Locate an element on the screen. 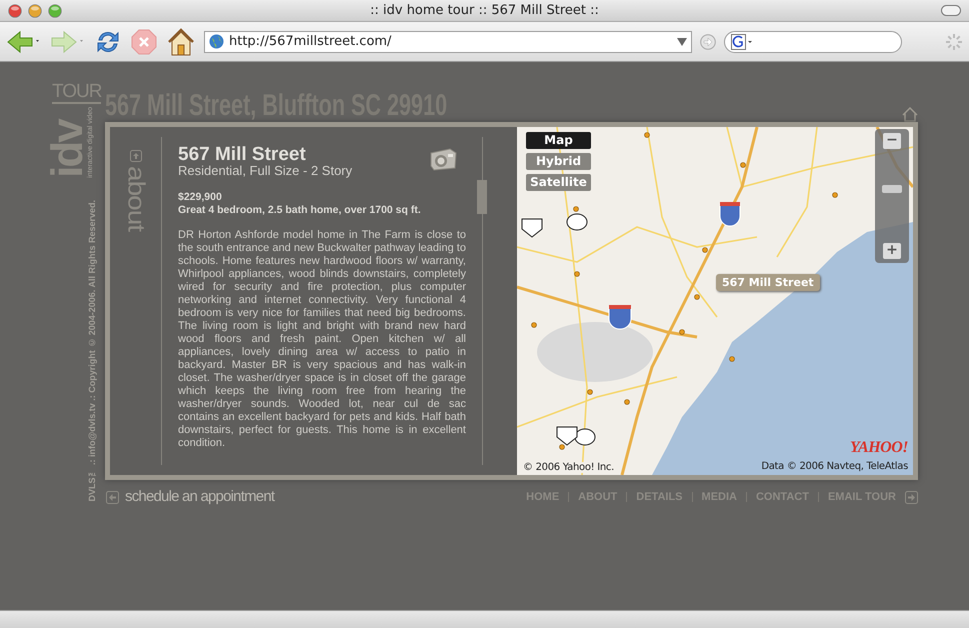 This screenshot has height=628, width=969. scrollbar-thumb is located at coordinates (482, 197).